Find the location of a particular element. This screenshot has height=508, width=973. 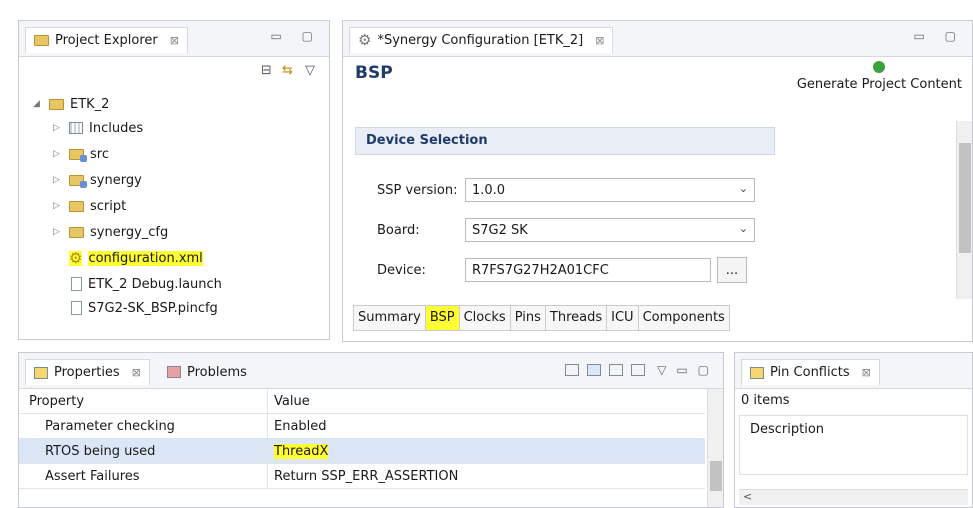

tree-item-src: ▷ src is located at coordinates (81, 154).